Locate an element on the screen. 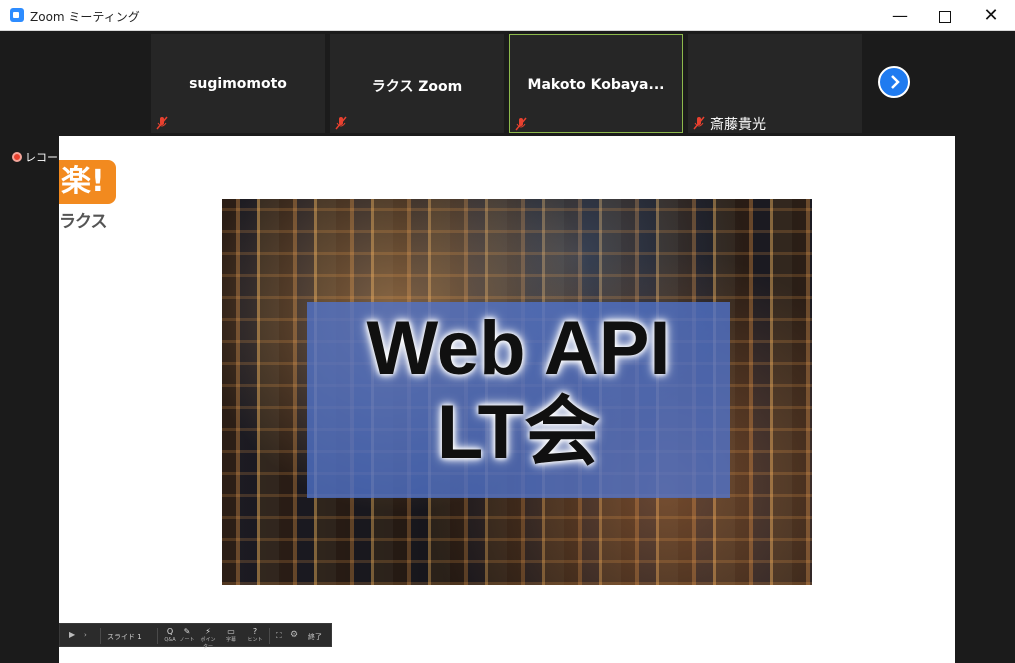  maximize-button is located at coordinates (945, 15).